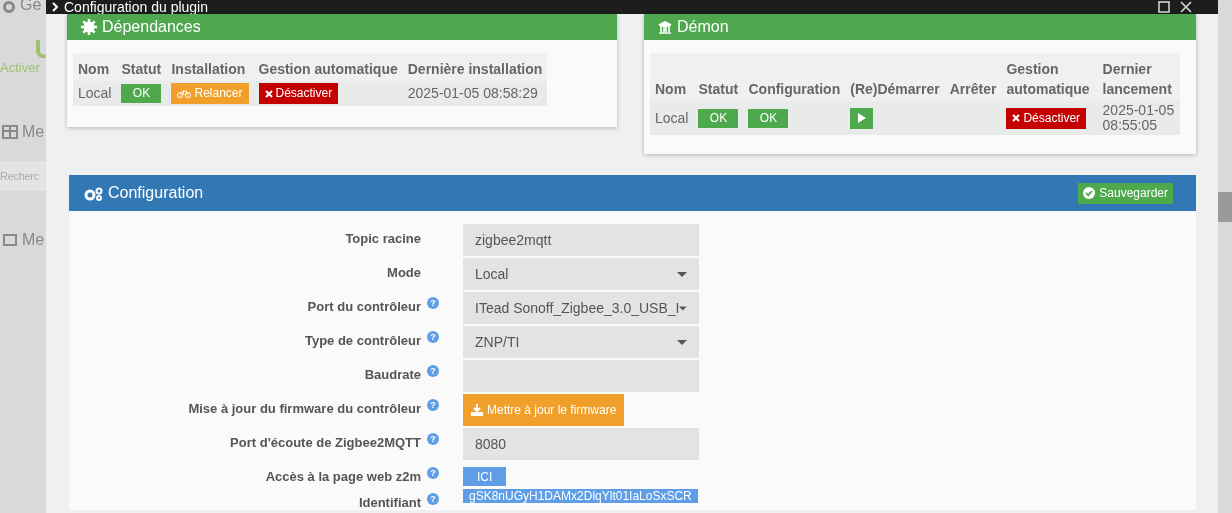 This screenshot has width=1232, height=513. I want to click on input-field: 8080, so click(581, 444).